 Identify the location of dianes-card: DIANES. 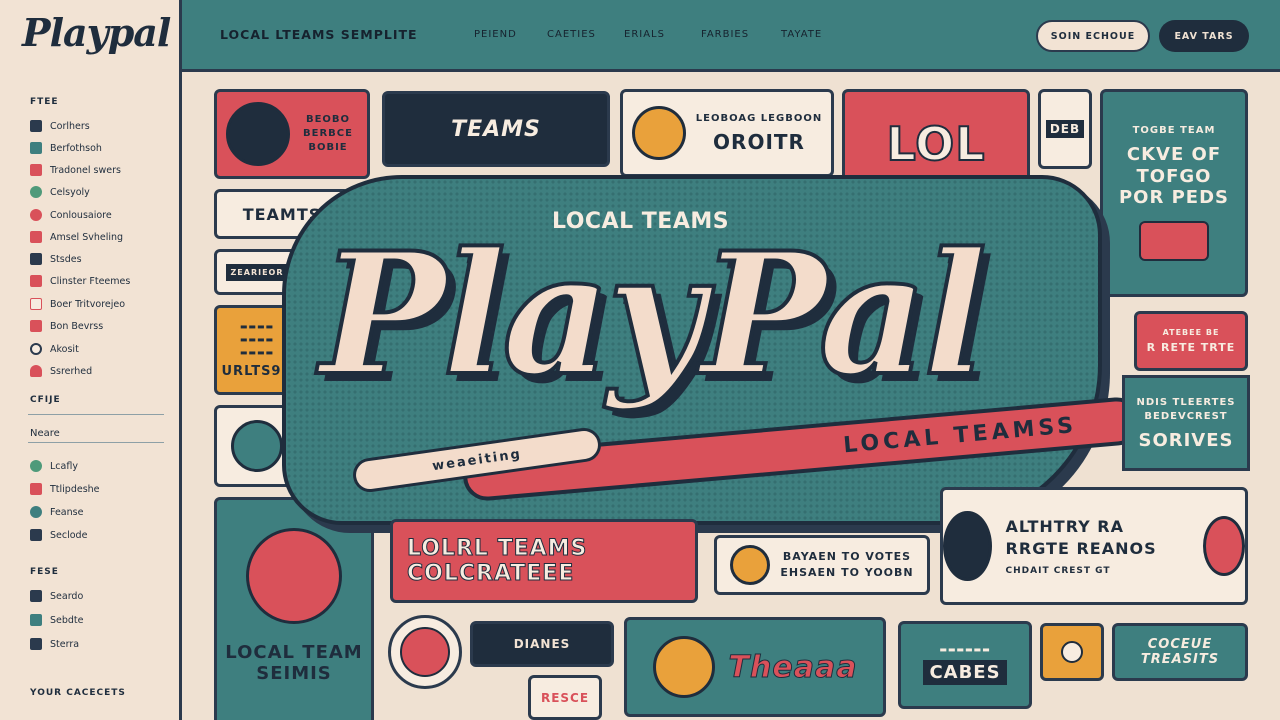
(542, 644).